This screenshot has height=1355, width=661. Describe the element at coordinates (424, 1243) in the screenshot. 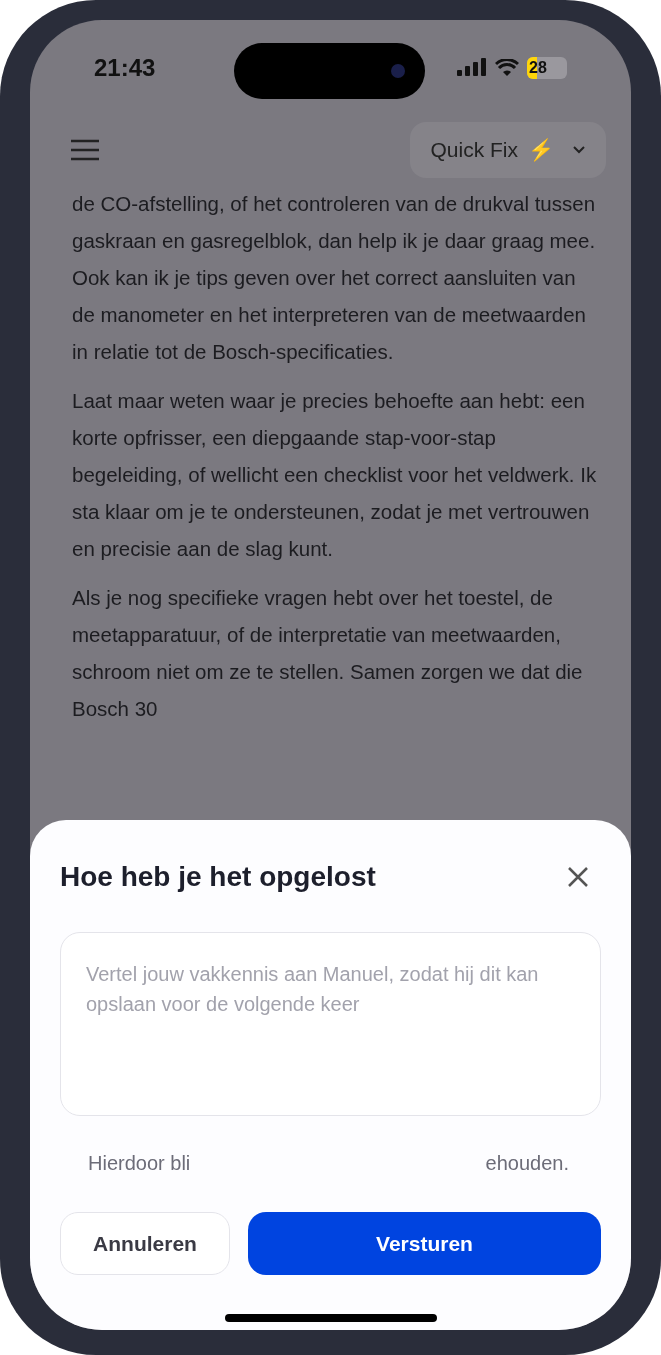

I see `send-button: Versturen` at that location.